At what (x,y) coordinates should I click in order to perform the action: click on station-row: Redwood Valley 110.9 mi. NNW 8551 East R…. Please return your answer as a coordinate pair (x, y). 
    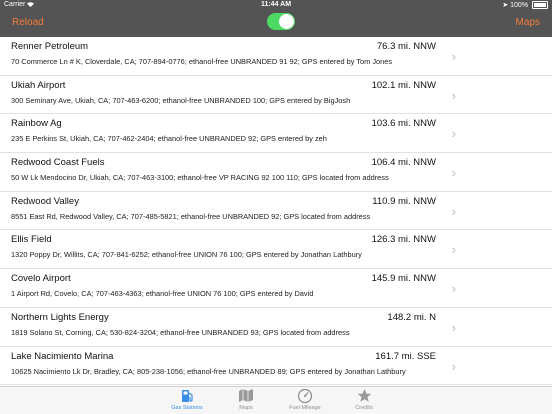
    Looking at the image, I should click on (276, 211).